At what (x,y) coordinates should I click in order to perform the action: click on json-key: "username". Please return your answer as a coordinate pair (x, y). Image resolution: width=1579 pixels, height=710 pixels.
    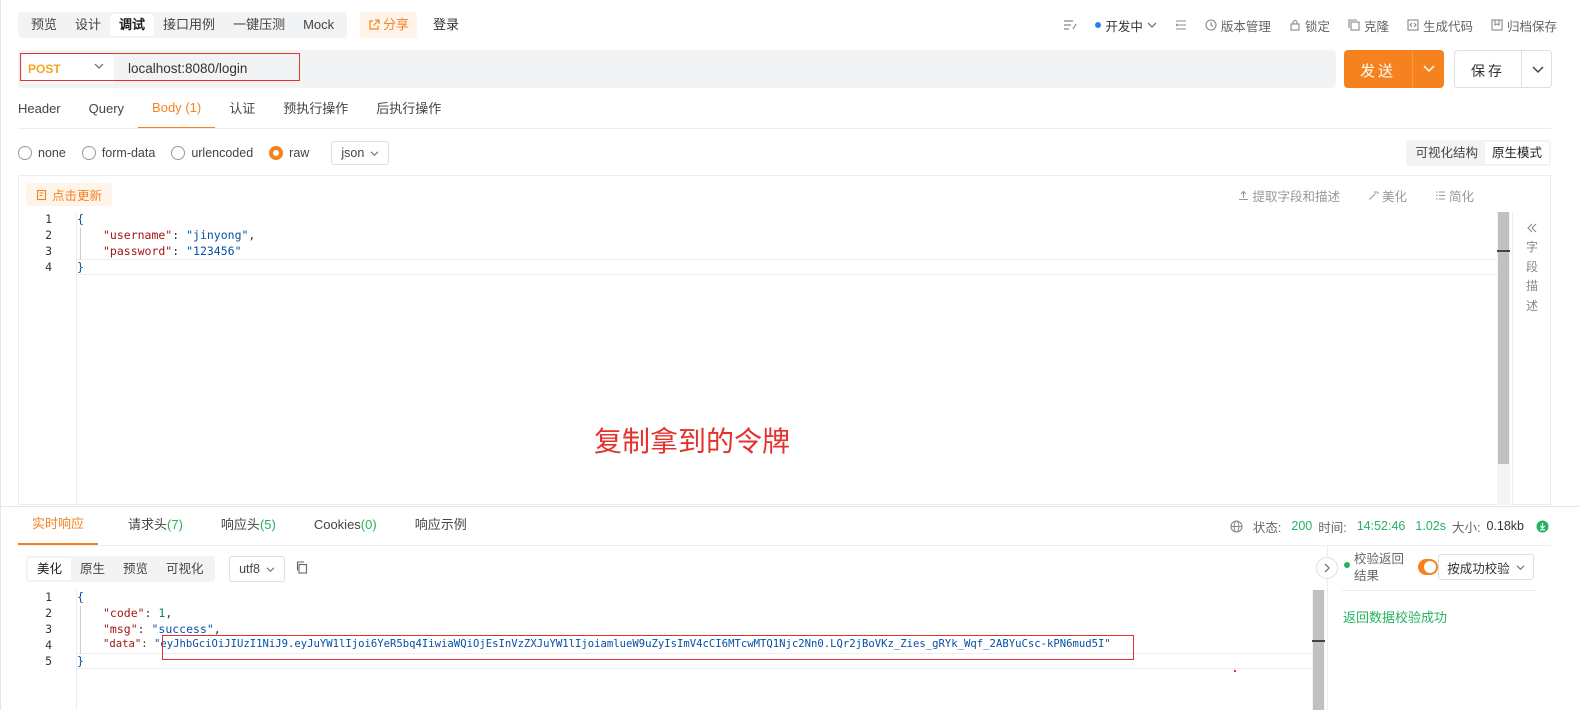
    Looking at the image, I should click on (138, 235).